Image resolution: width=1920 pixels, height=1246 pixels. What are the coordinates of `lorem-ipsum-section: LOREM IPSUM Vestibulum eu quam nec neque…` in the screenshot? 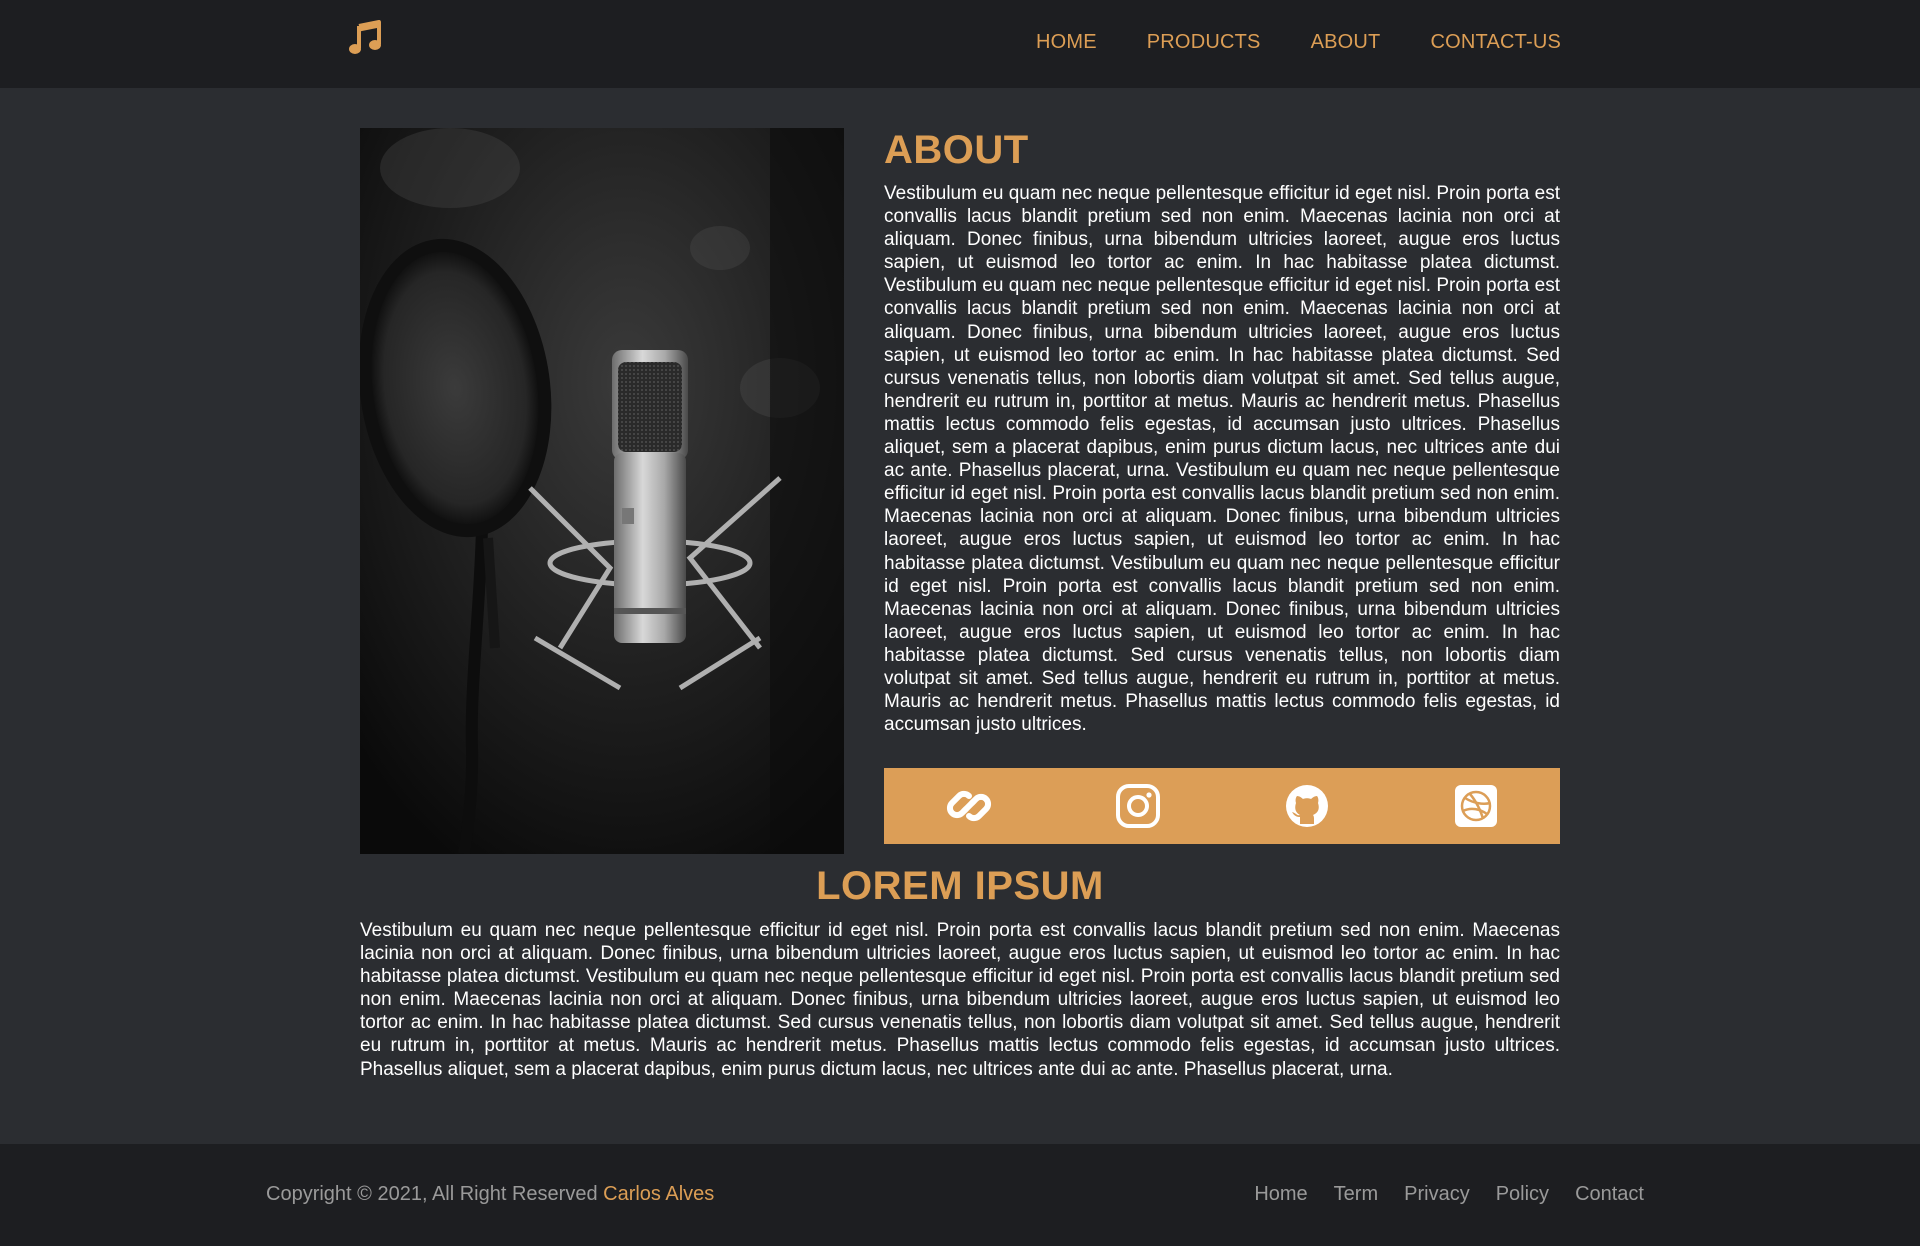 It's located at (960, 971).